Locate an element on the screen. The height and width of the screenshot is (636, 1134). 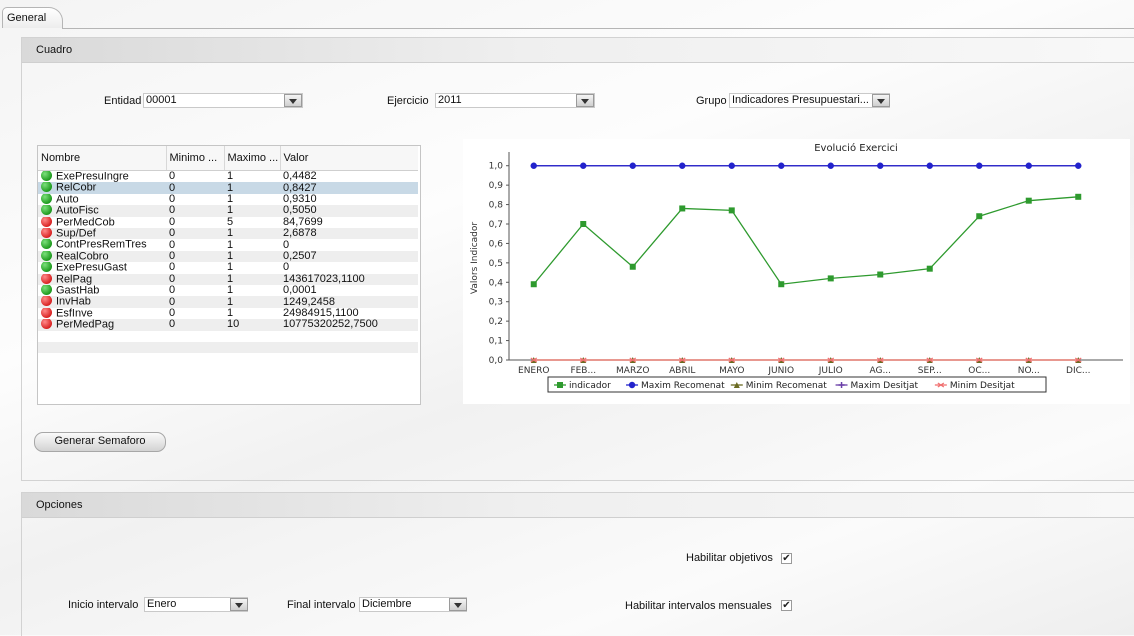
table-row: PerMedPag 0 10 10775320252,7500 is located at coordinates (228, 325).